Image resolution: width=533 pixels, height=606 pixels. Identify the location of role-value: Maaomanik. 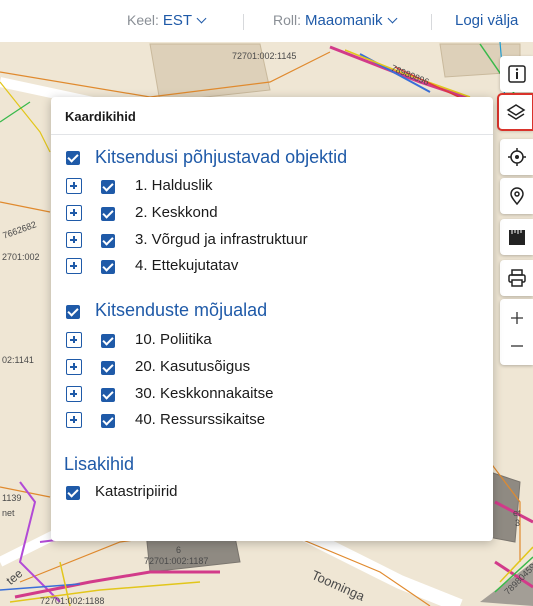
(344, 20).